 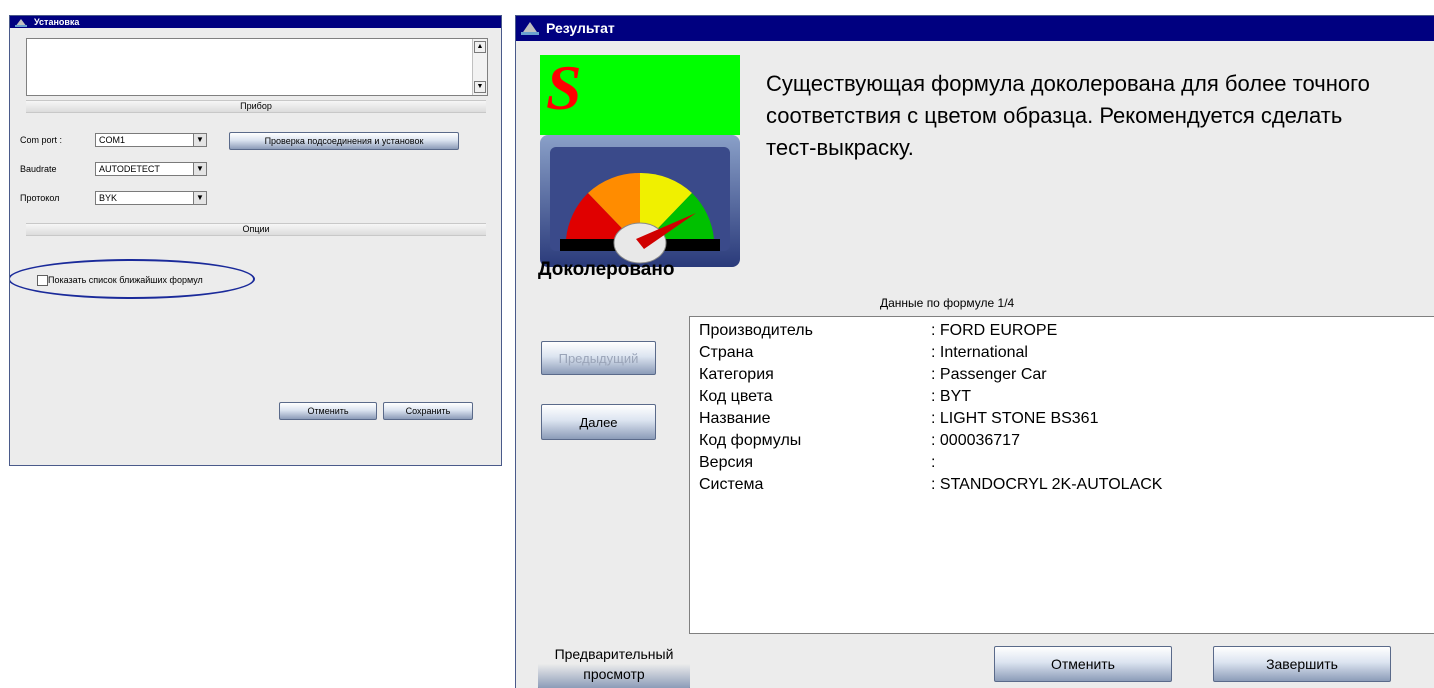 What do you see at coordinates (975, 28) in the screenshot?
I see `result-titlebar: Результат` at bounding box center [975, 28].